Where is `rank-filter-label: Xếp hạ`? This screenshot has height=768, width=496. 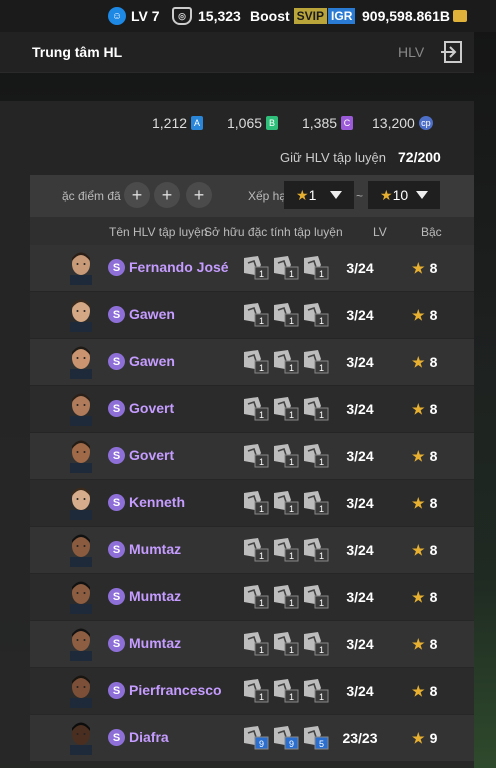 rank-filter-label: Xếp hạ is located at coordinates (267, 196).